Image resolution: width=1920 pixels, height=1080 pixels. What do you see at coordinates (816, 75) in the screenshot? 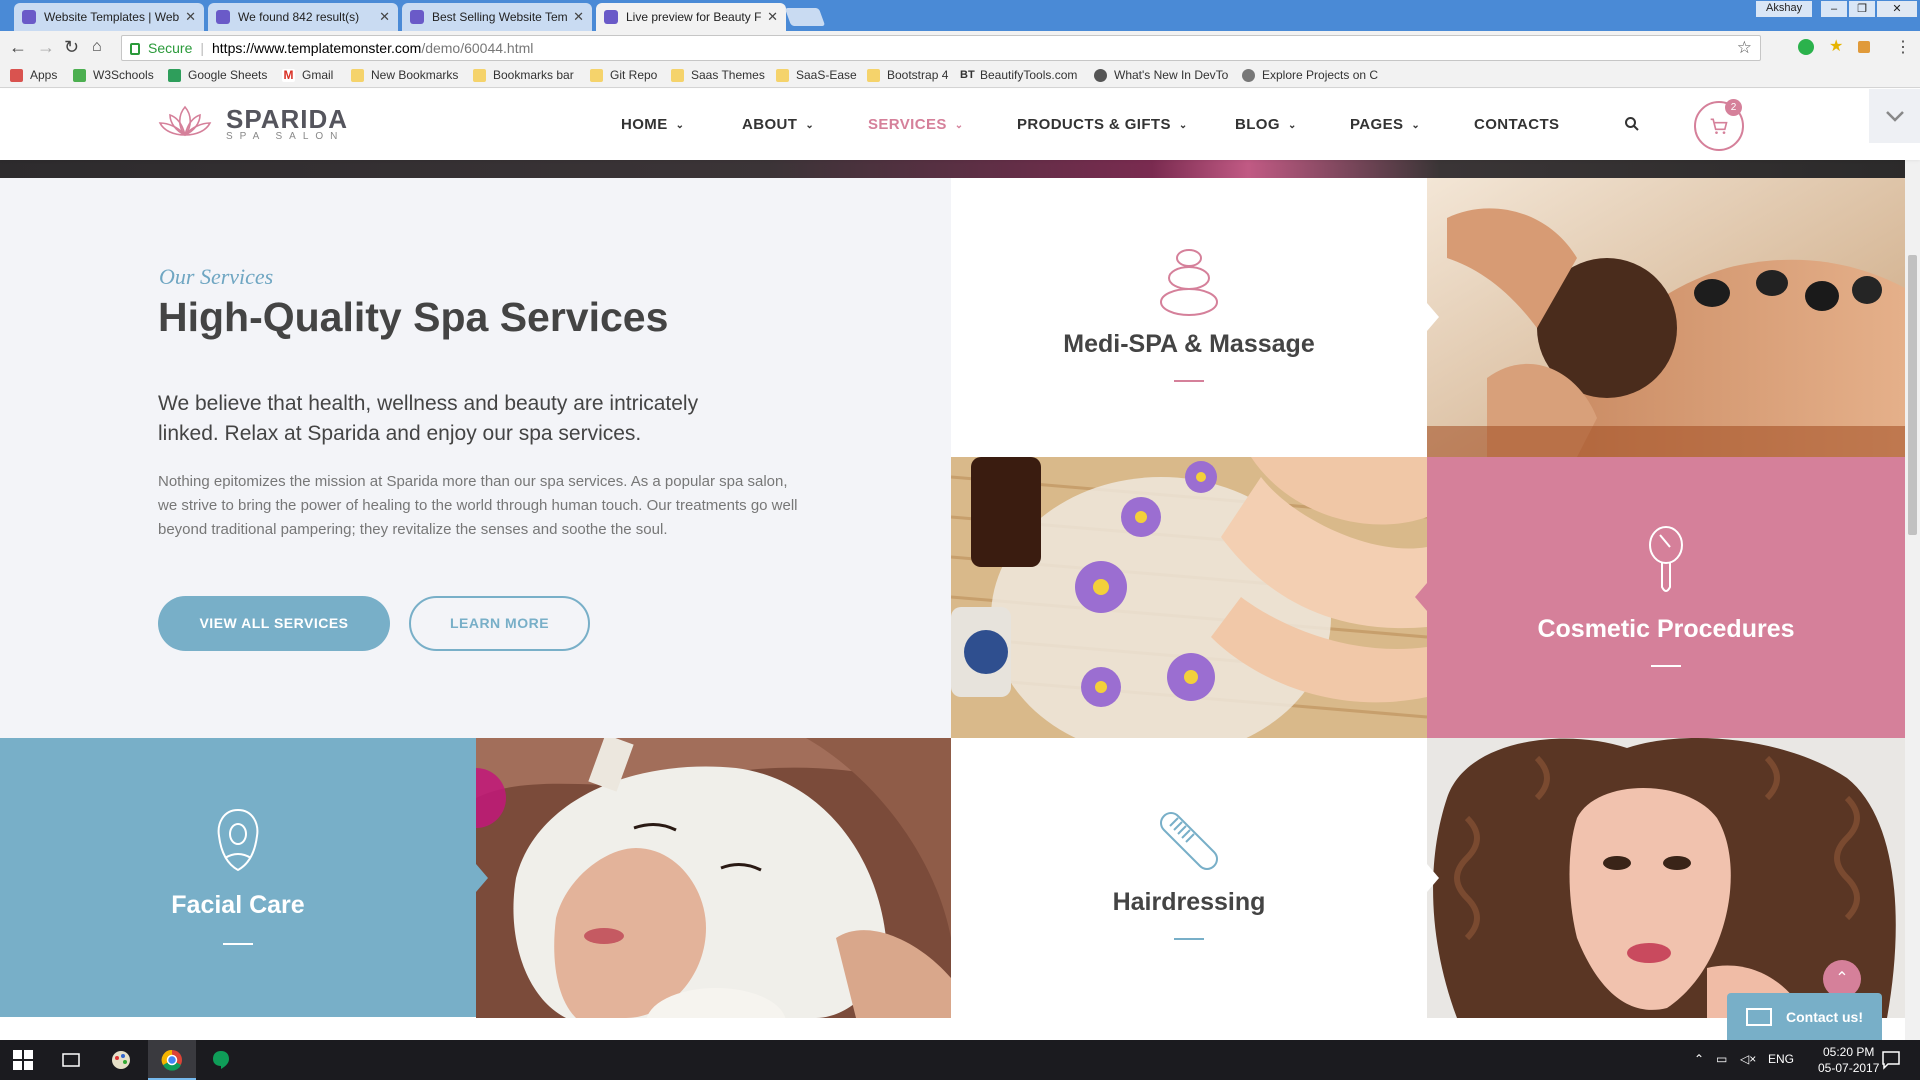
I see `bookmark-folder: SaaS-Ease` at bounding box center [816, 75].